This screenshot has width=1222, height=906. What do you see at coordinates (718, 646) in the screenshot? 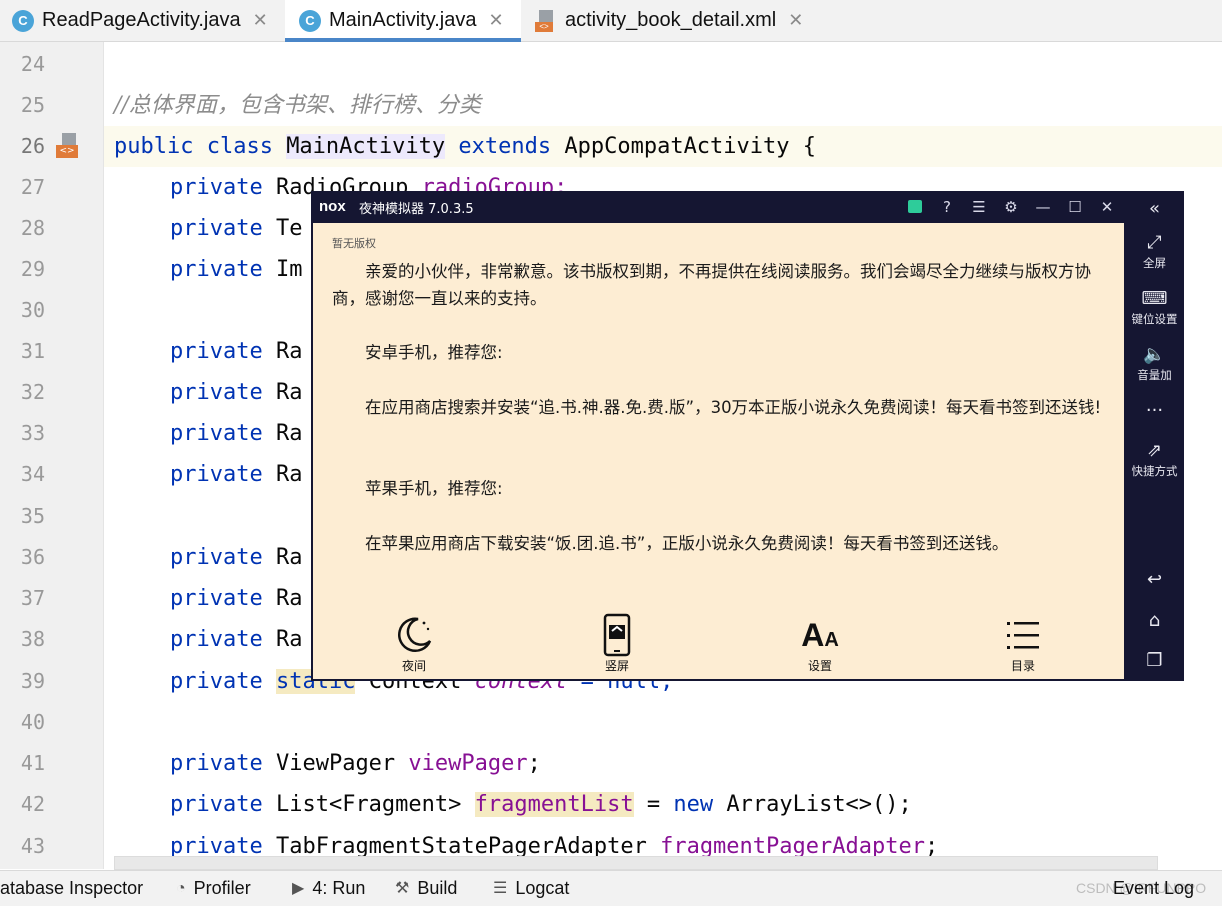
I see `reader-bottom-menu: 夜间 竖屏 AA 设置 目录` at bounding box center [718, 646].